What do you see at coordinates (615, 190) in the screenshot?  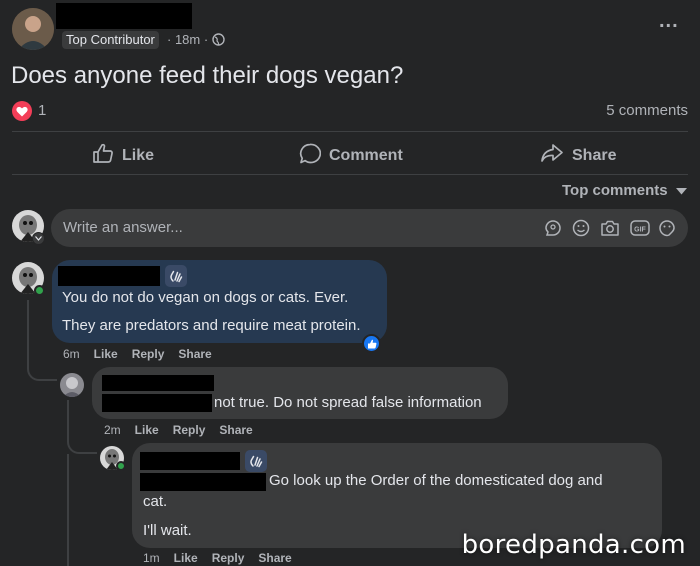 I see `sort-label: Top comments` at bounding box center [615, 190].